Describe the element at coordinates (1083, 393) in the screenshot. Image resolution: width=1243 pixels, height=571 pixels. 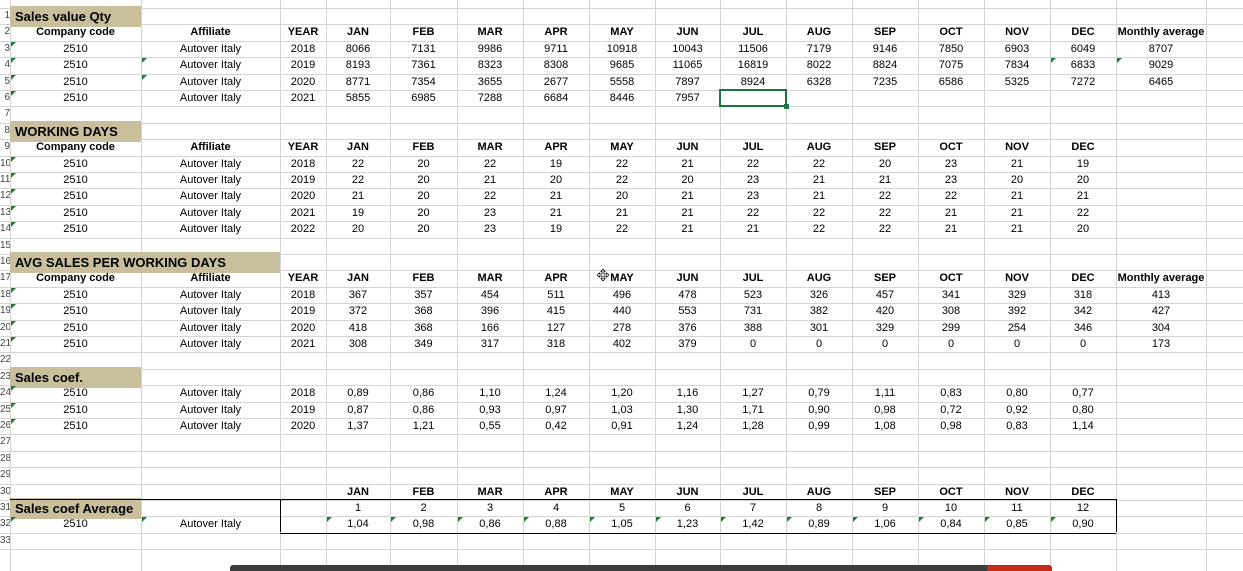
I see `value-cell: 0,77` at that location.